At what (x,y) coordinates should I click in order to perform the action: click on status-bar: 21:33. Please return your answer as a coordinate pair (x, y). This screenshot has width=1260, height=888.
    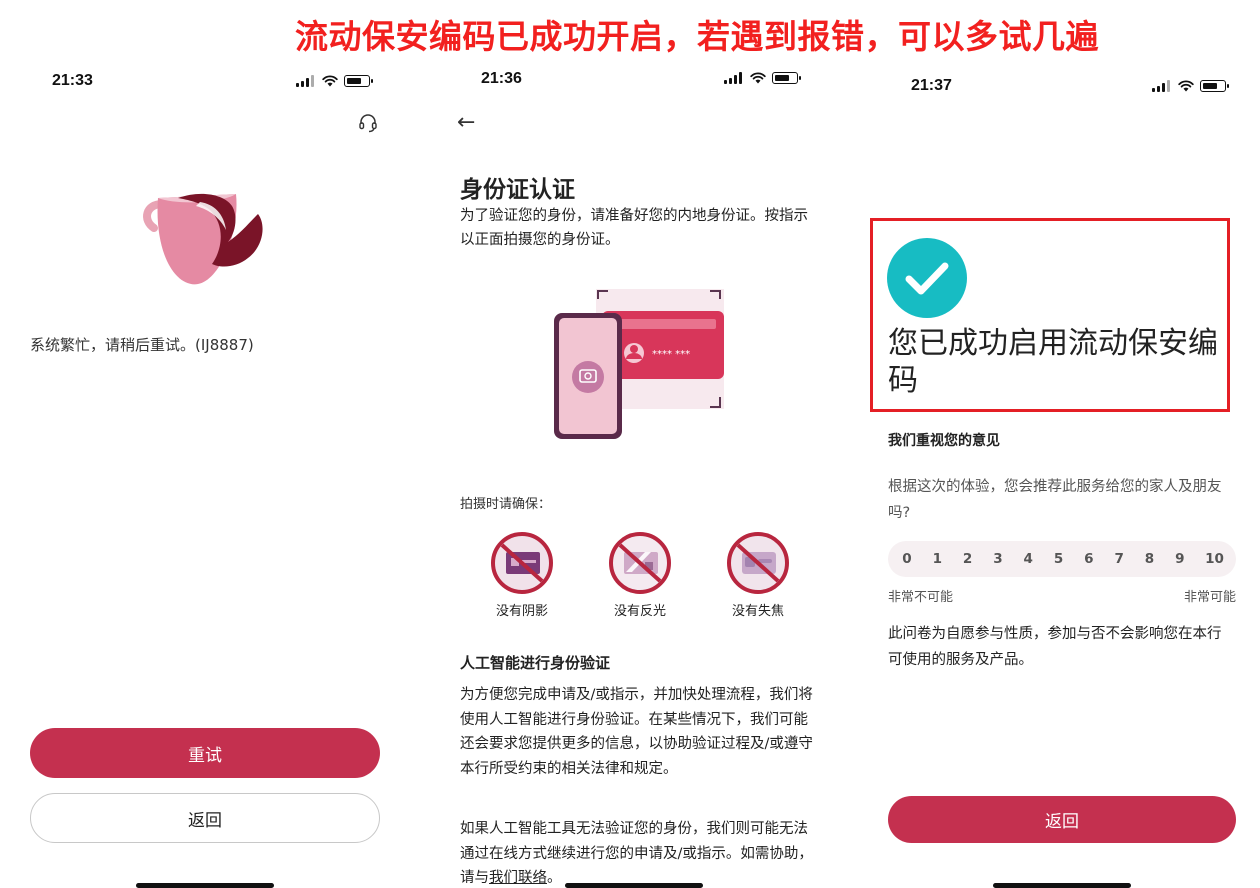
    Looking at the image, I should click on (210, 75).